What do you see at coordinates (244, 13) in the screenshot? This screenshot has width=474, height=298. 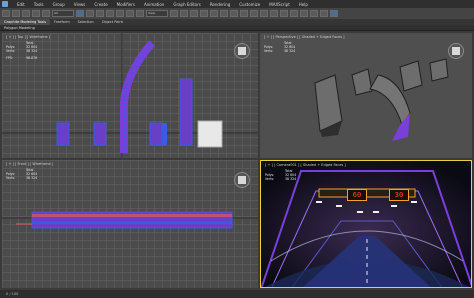 I see `mirror-button` at bounding box center [244, 13].